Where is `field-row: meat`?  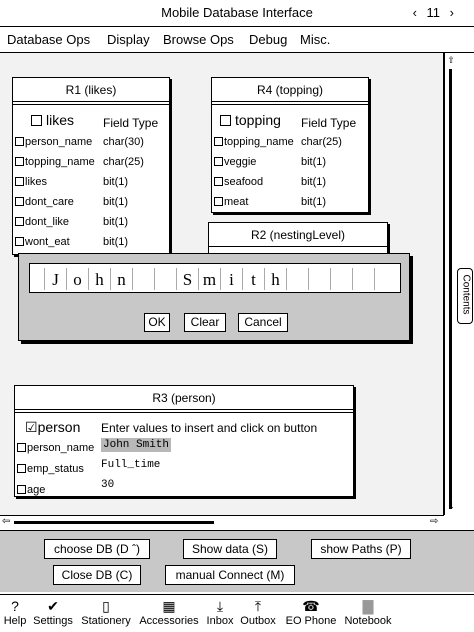 field-row: meat is located at coordinates (231, 202).